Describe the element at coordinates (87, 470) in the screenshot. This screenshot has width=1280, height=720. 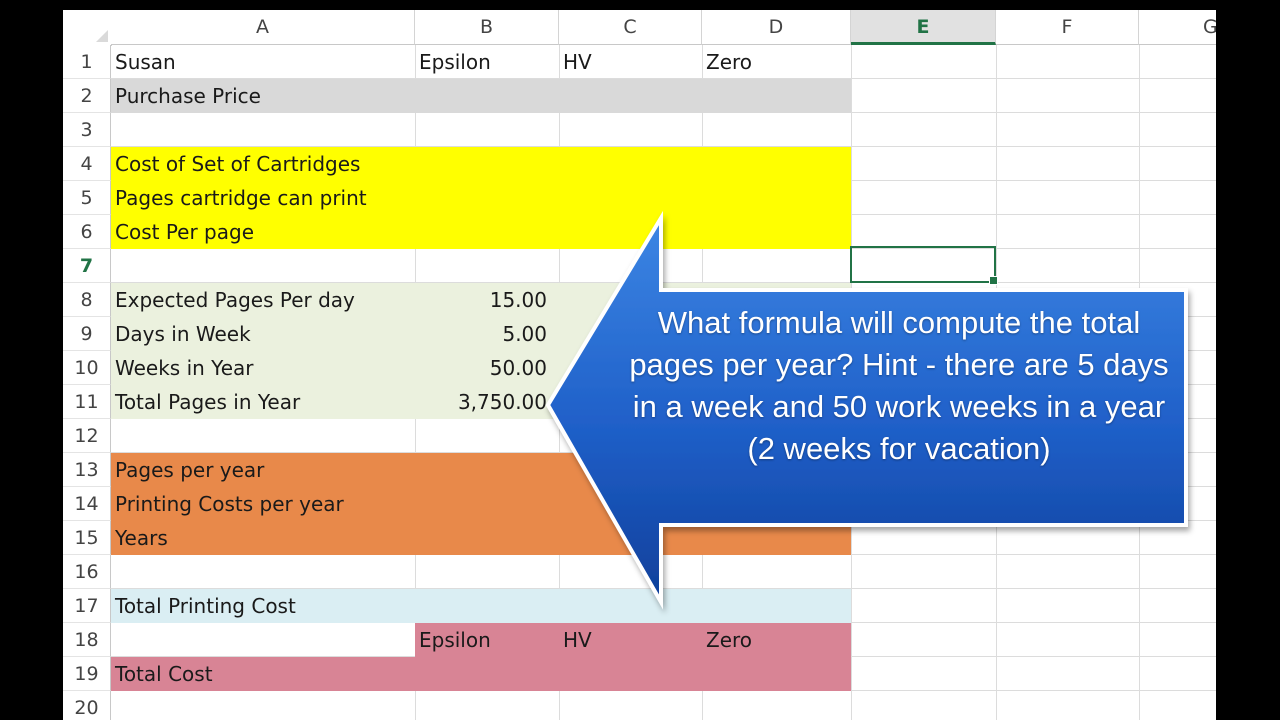
I see `row-header: 13` at that location.